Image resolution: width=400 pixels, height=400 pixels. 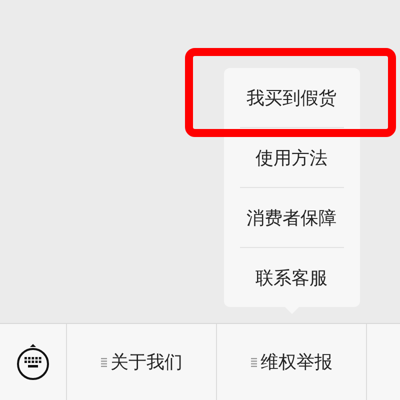 What do you see at coordinates (292, 158) in the screenshot?
I see `submenu-item: 使用方法` at bounding box center [292, 158].